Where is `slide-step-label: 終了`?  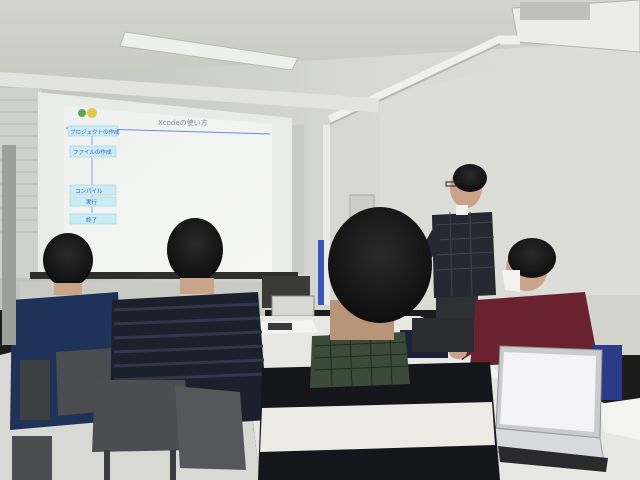
slide-step-label: 終了 is located at coordinates (91, 220).